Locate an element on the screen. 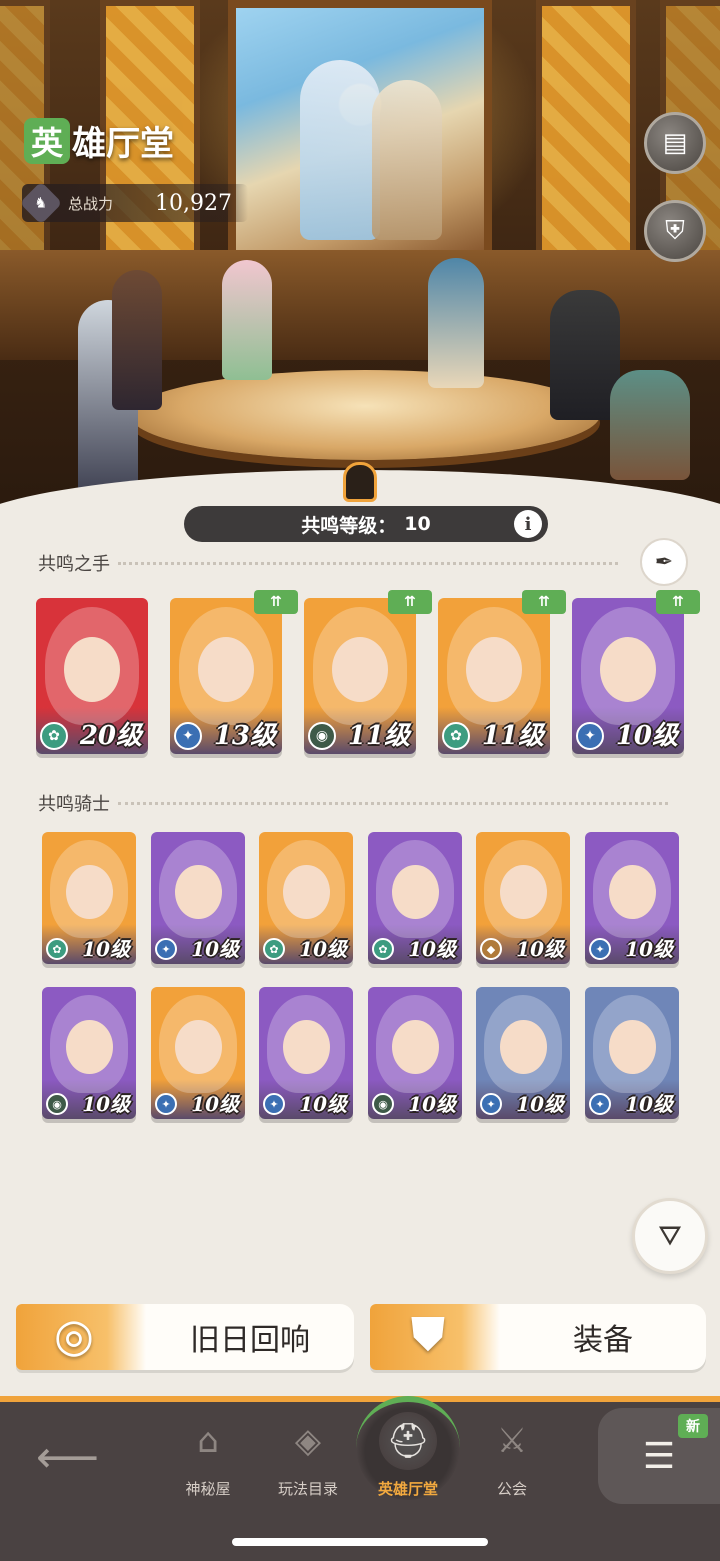 Image resolution: width=720 pixels, height=1561 pixels. resonance-level-bar: 共鸣等级： 10 i is located at coordinates (366, 524).